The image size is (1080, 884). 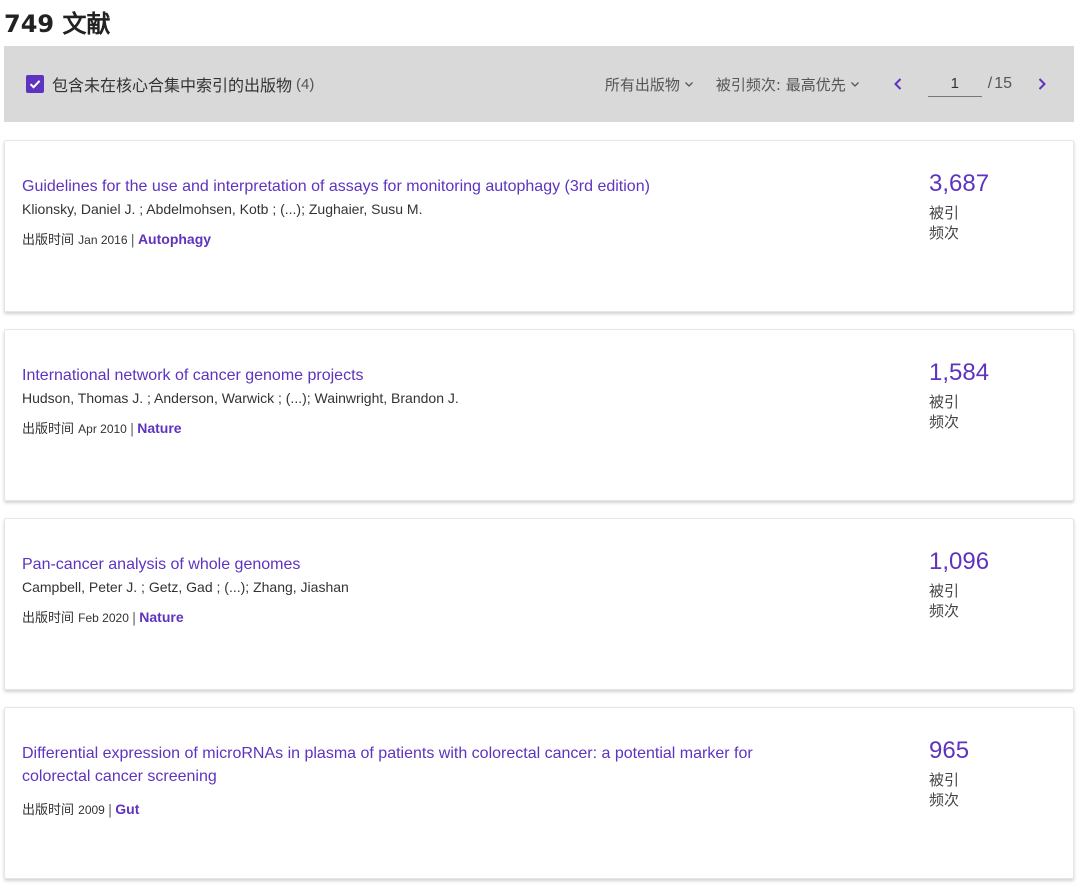 What do you see at coordinates (989, 562) in the screenshot?
I see `citation-count-link: 1,096` at bounding box center [989, 562].